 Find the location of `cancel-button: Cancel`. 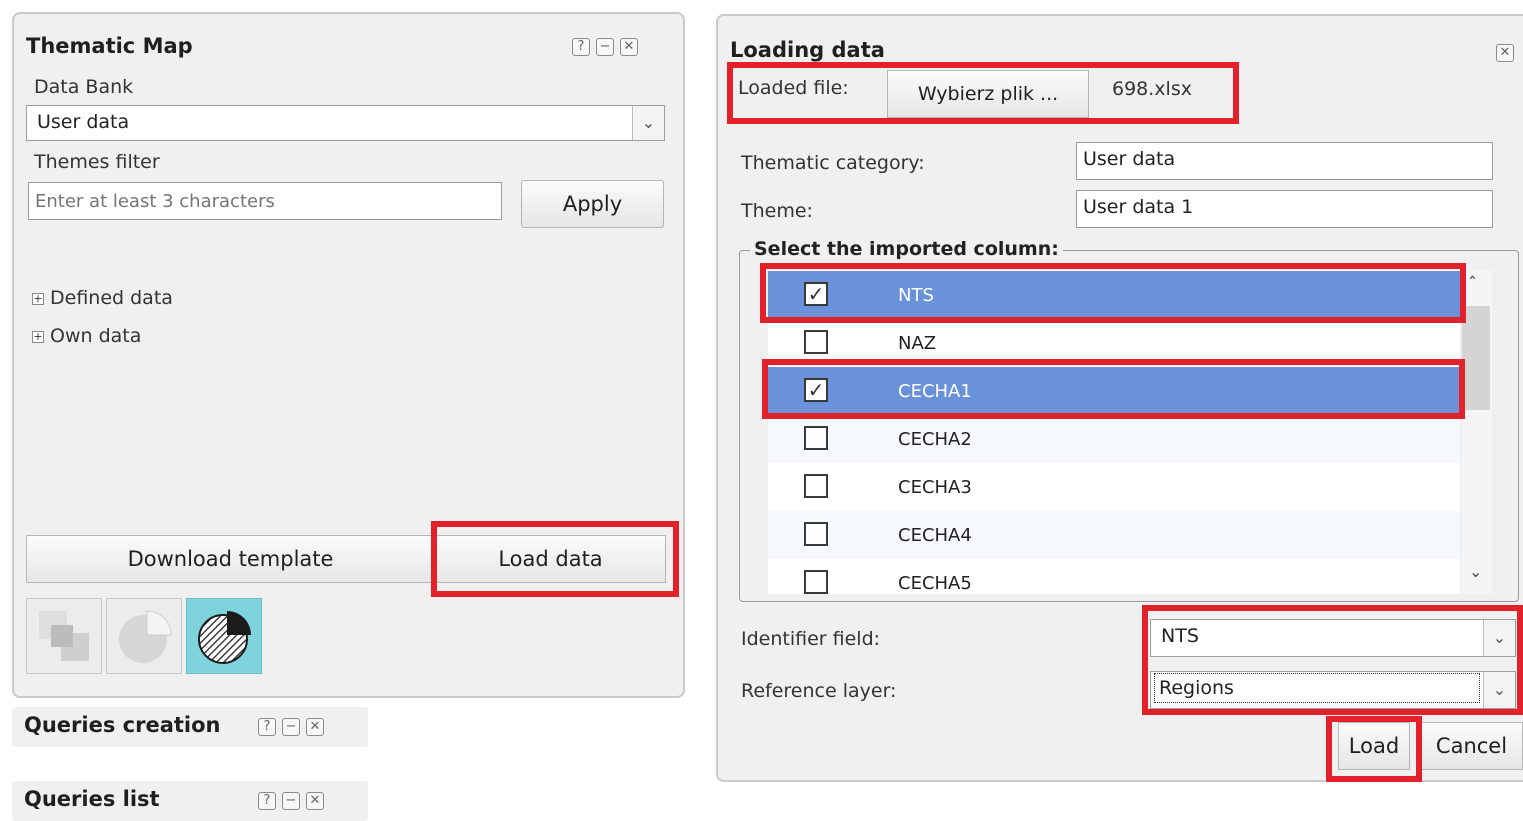

cancel-button: Cancel is located at coordinates (1471, 746).